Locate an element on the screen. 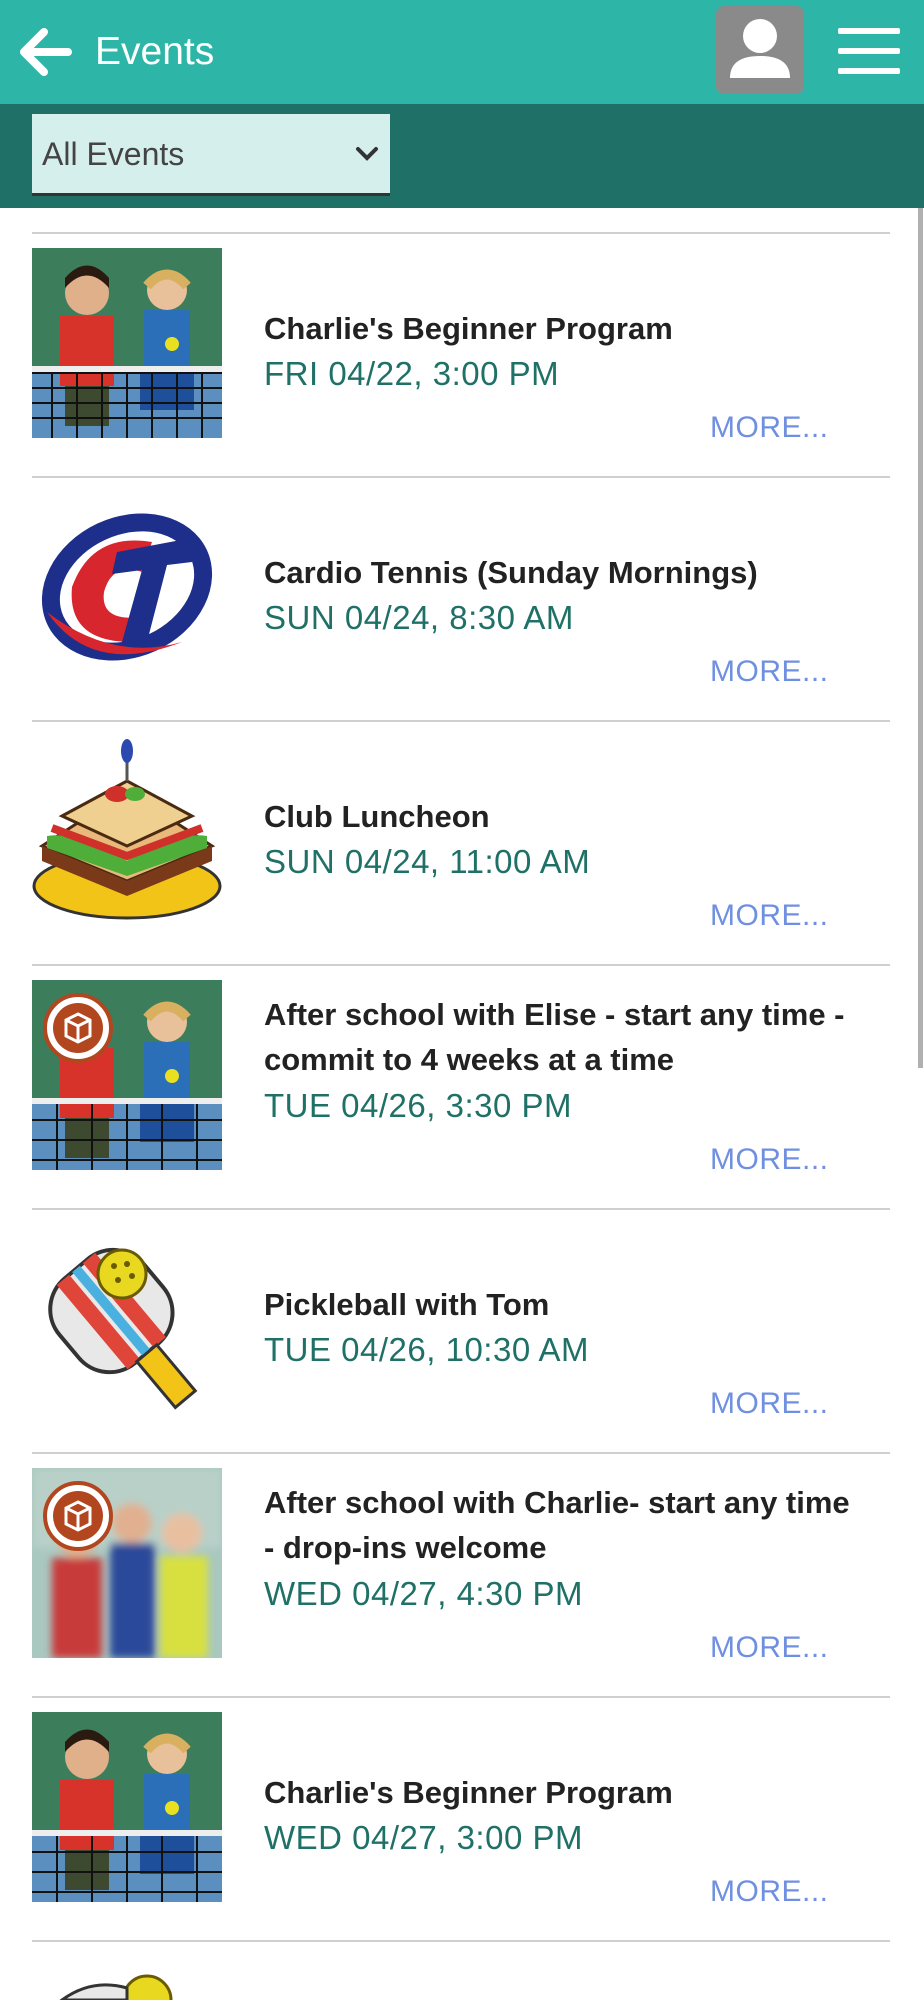 The width and height of the screenshot is (924, 2000). event-date: WED 04/27, 3:00 PM is located at coordinates (423, 1837).